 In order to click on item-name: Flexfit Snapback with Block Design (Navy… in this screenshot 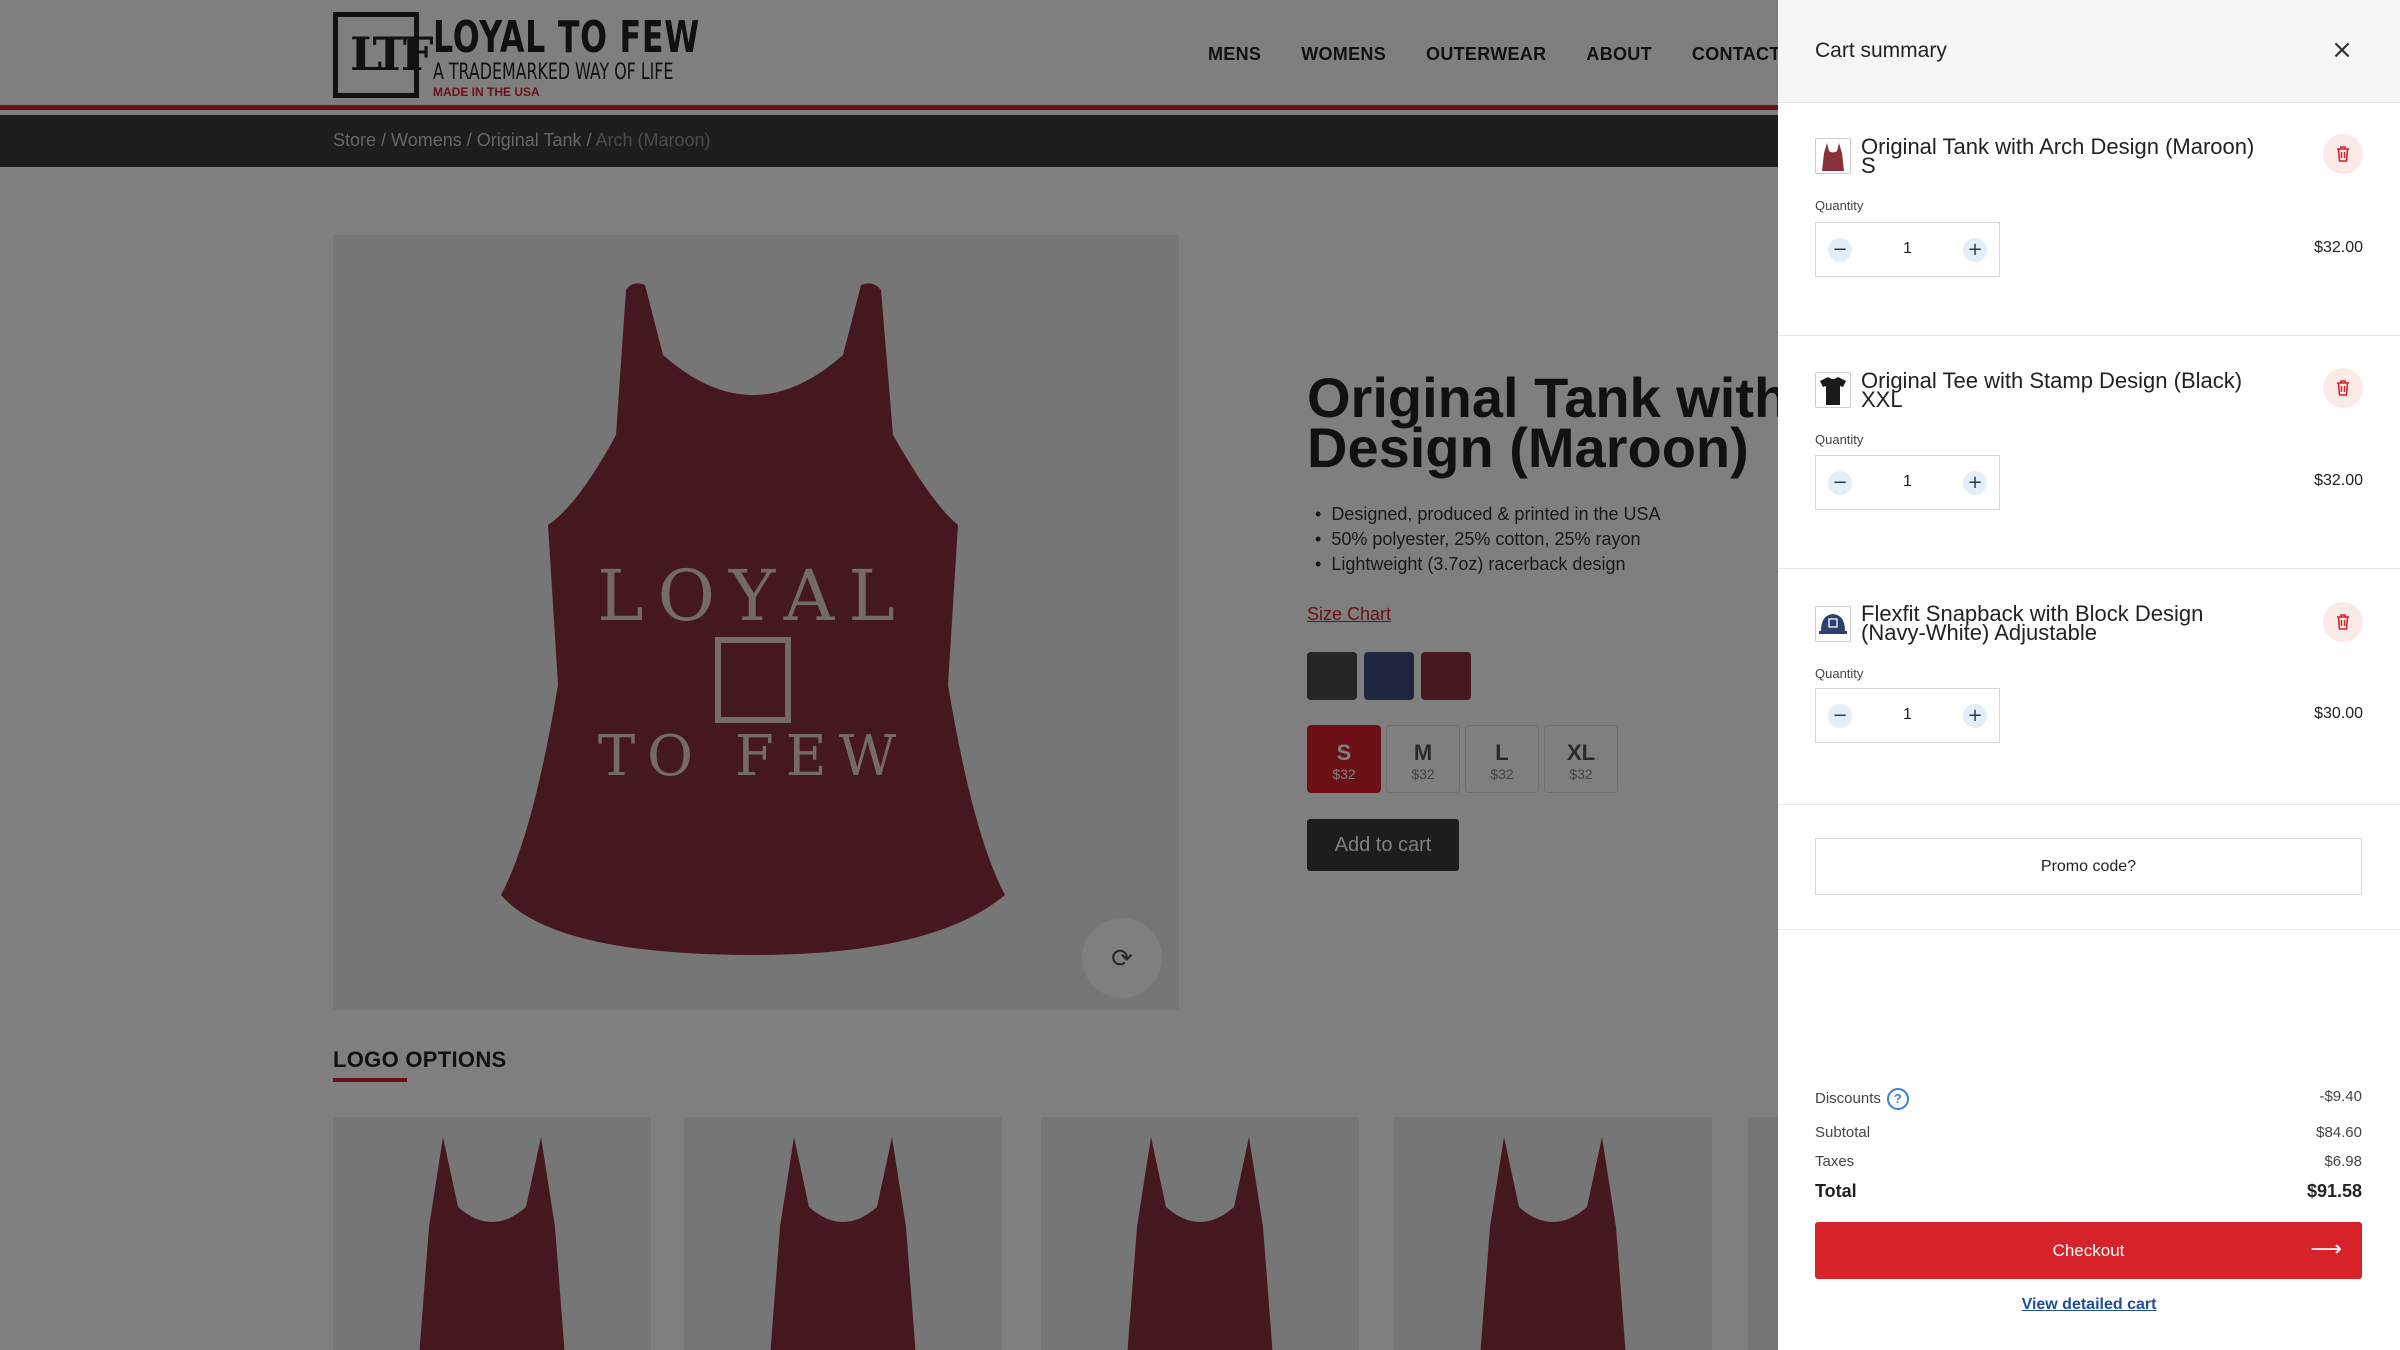, I will do `click(2032, 623)`.